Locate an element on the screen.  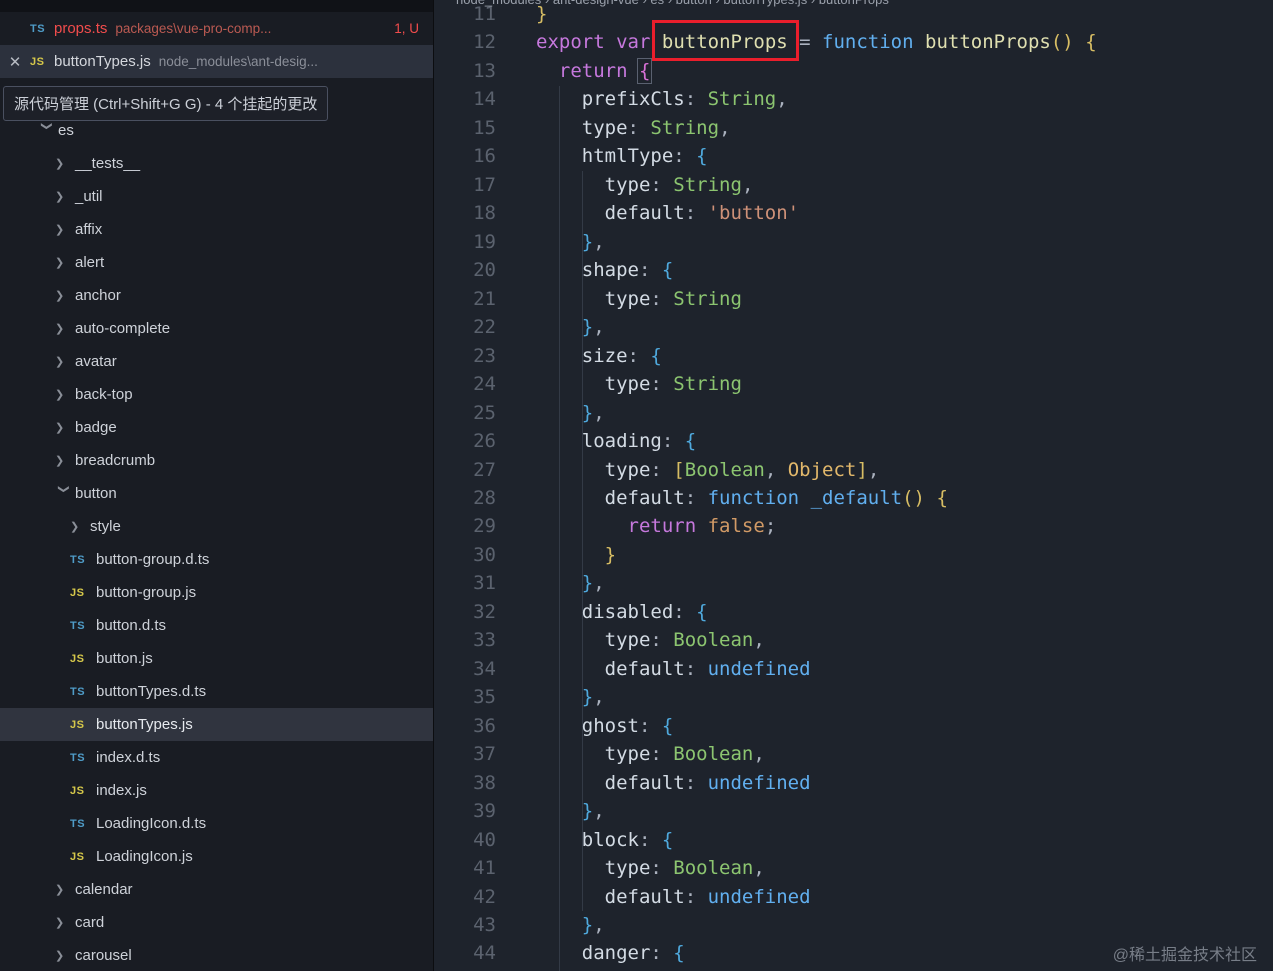
code-token: shape is located at coordinates (610, 270).